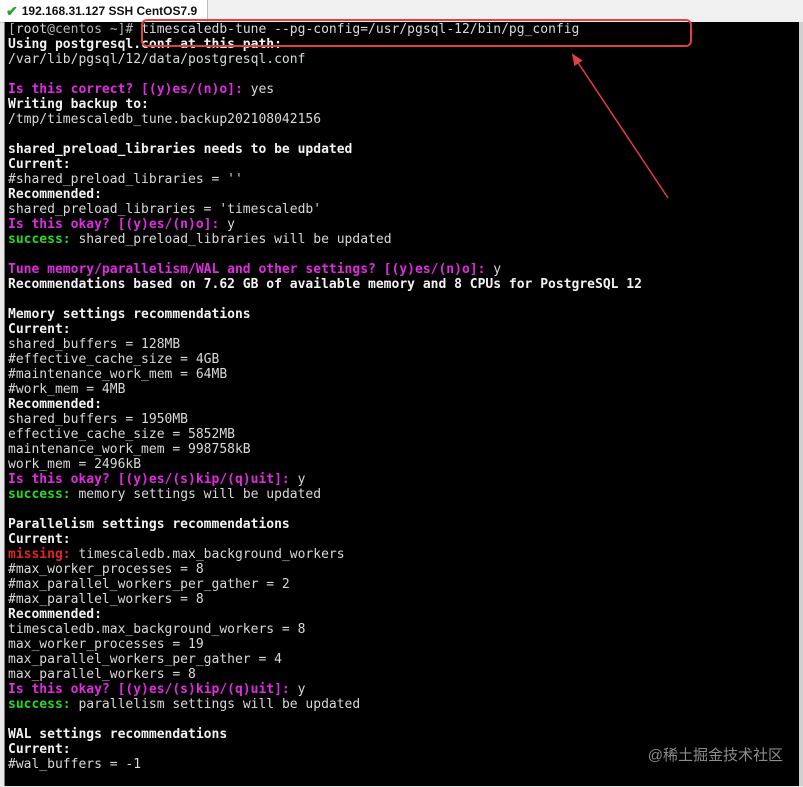 This screenshot has height=787, width=803. What do you see at coordinates (715, 755) in the screenshot?
I see `watermark: @稀土掘金技术社区` at bounding box center [715, 755].